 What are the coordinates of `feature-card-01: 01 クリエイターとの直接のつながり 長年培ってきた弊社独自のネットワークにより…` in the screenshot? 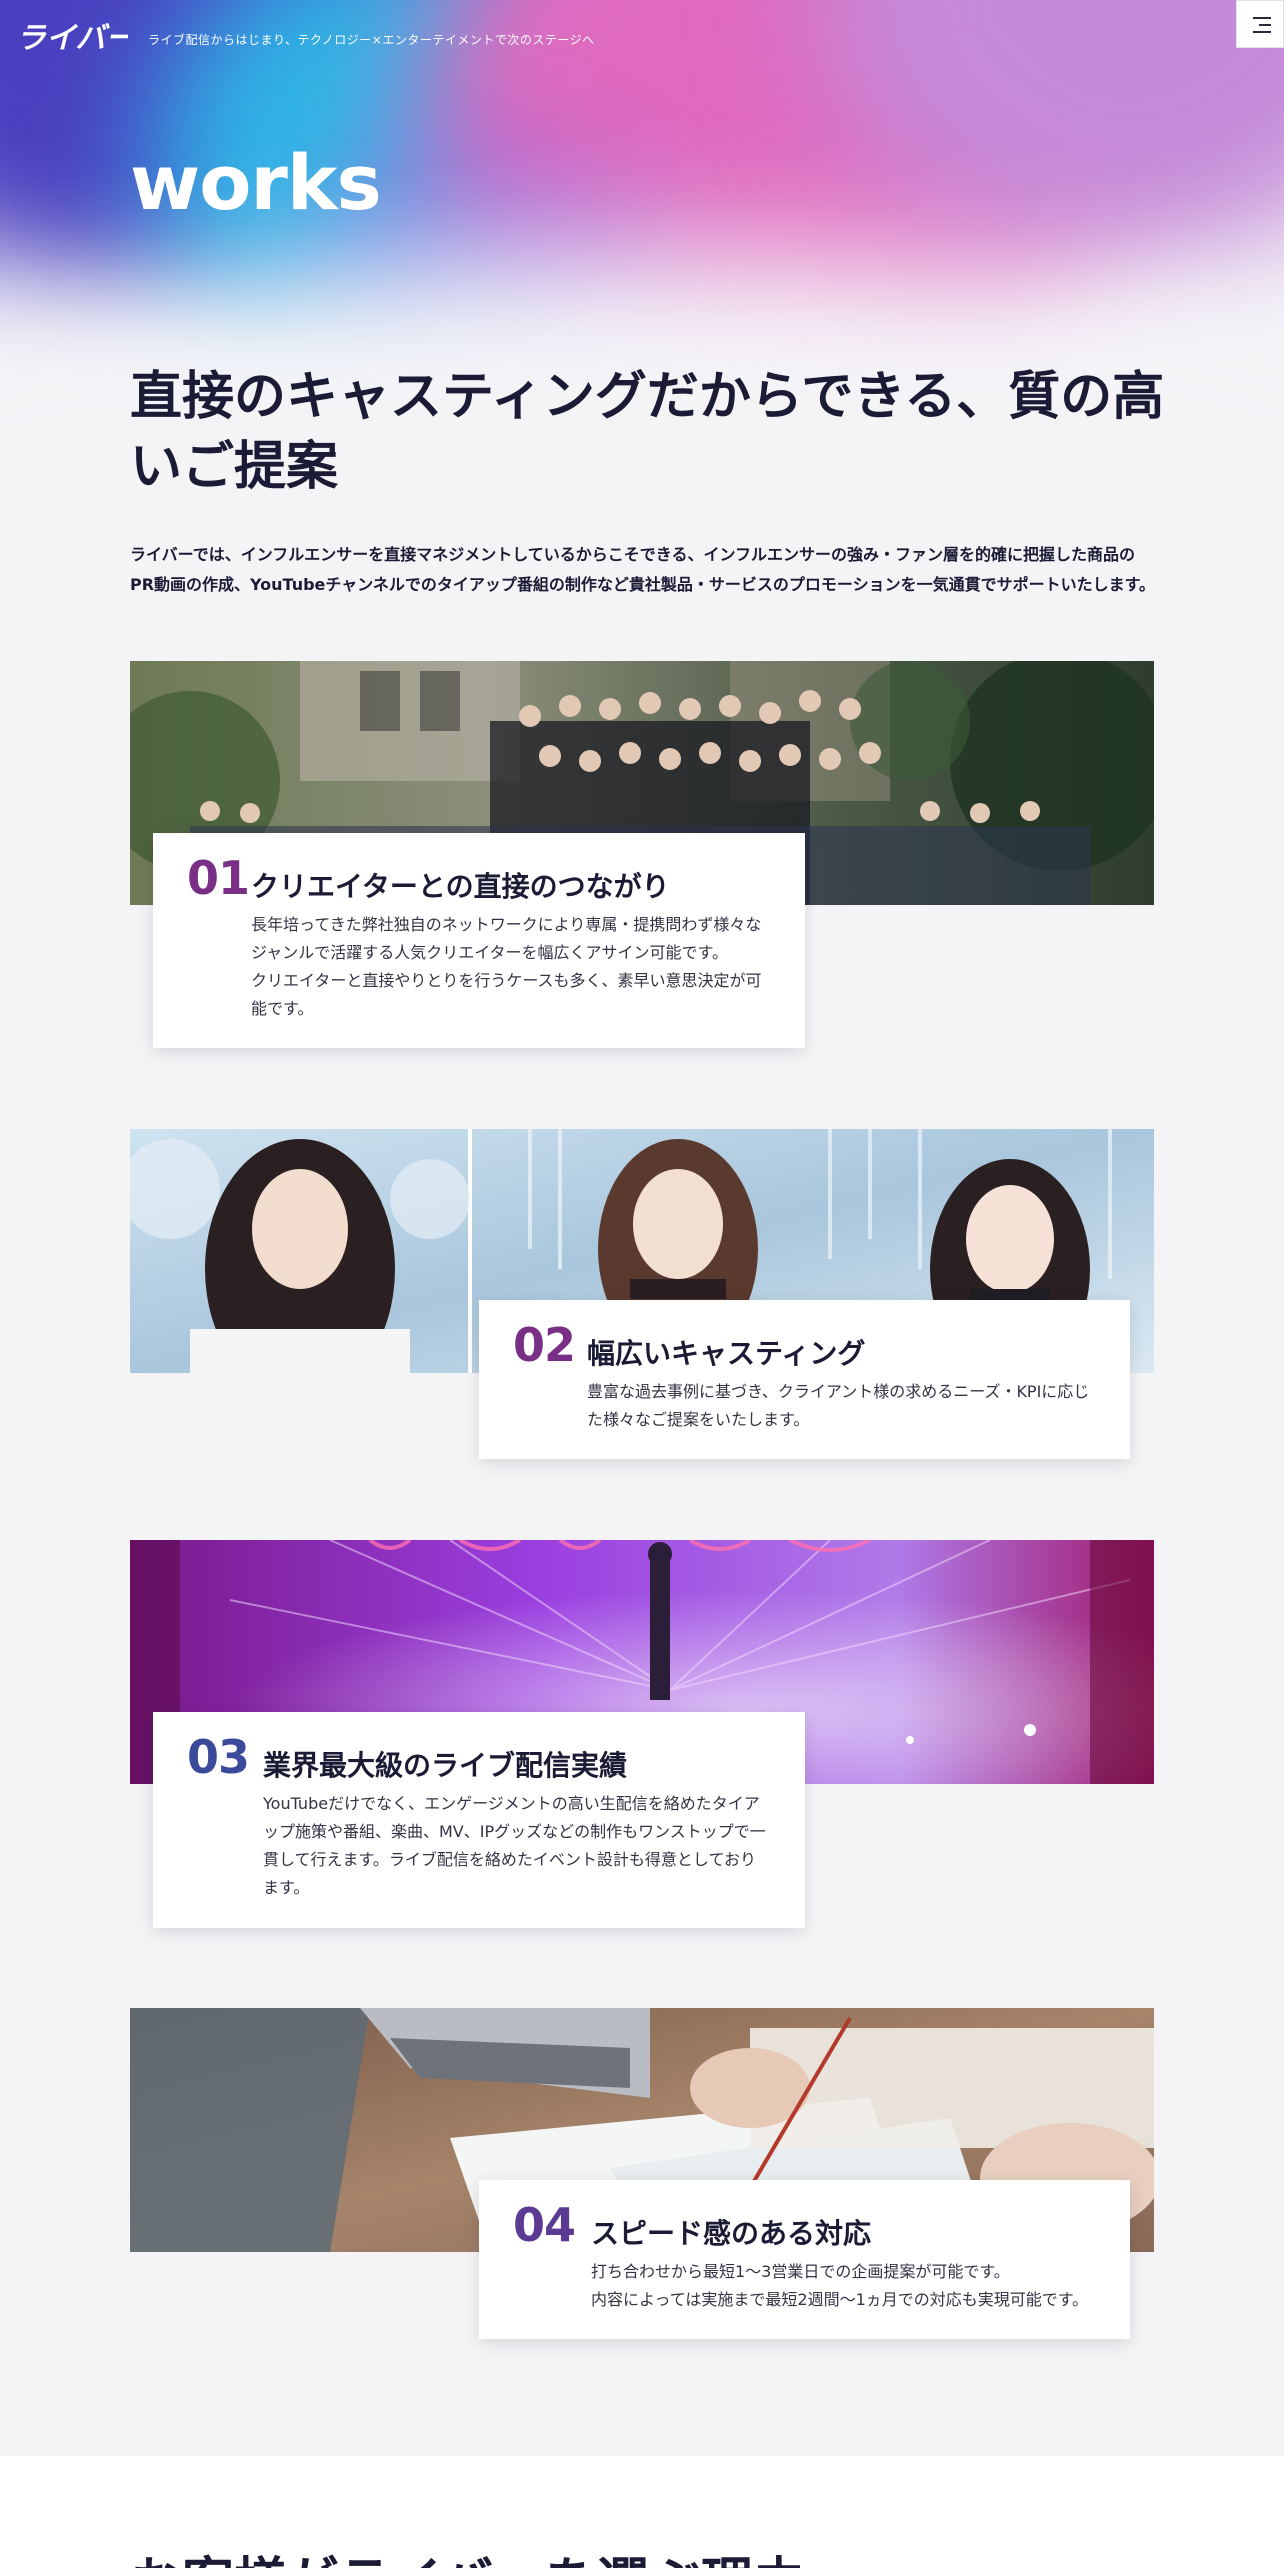 It's located at (479, 940).